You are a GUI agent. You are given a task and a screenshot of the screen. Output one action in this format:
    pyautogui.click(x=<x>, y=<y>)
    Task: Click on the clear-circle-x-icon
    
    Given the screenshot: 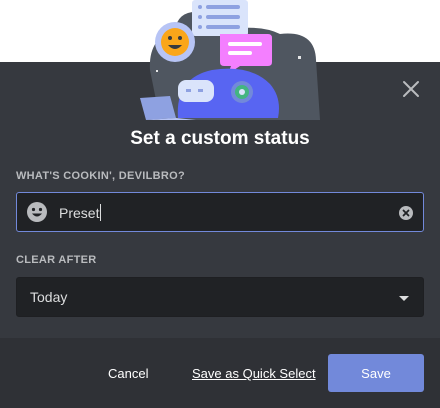 What is the action you would take?
    pyautogui.click(x=406, y=213)
    